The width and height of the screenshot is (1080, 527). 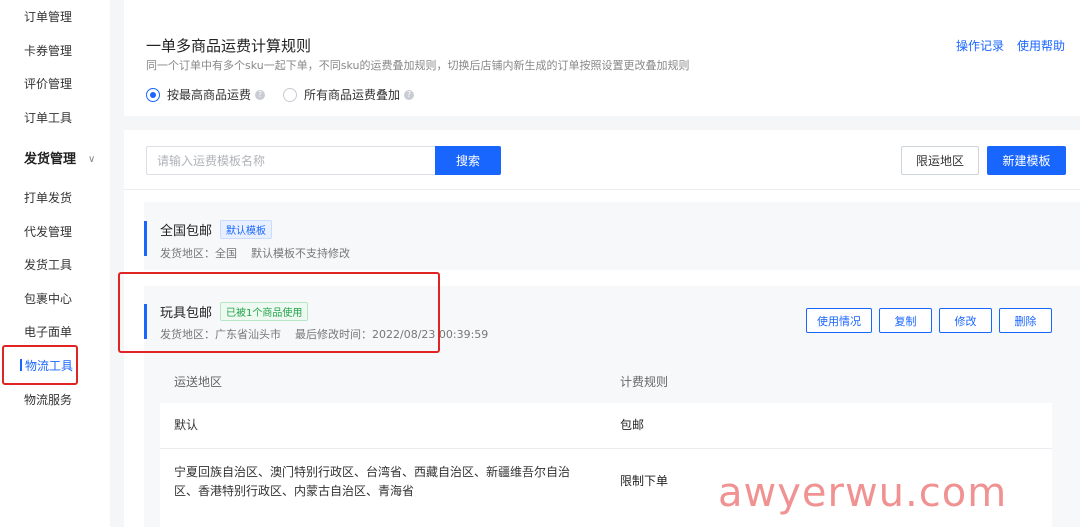 I want to click on watermark: awyerwu.com, so click(x=863, y=493).